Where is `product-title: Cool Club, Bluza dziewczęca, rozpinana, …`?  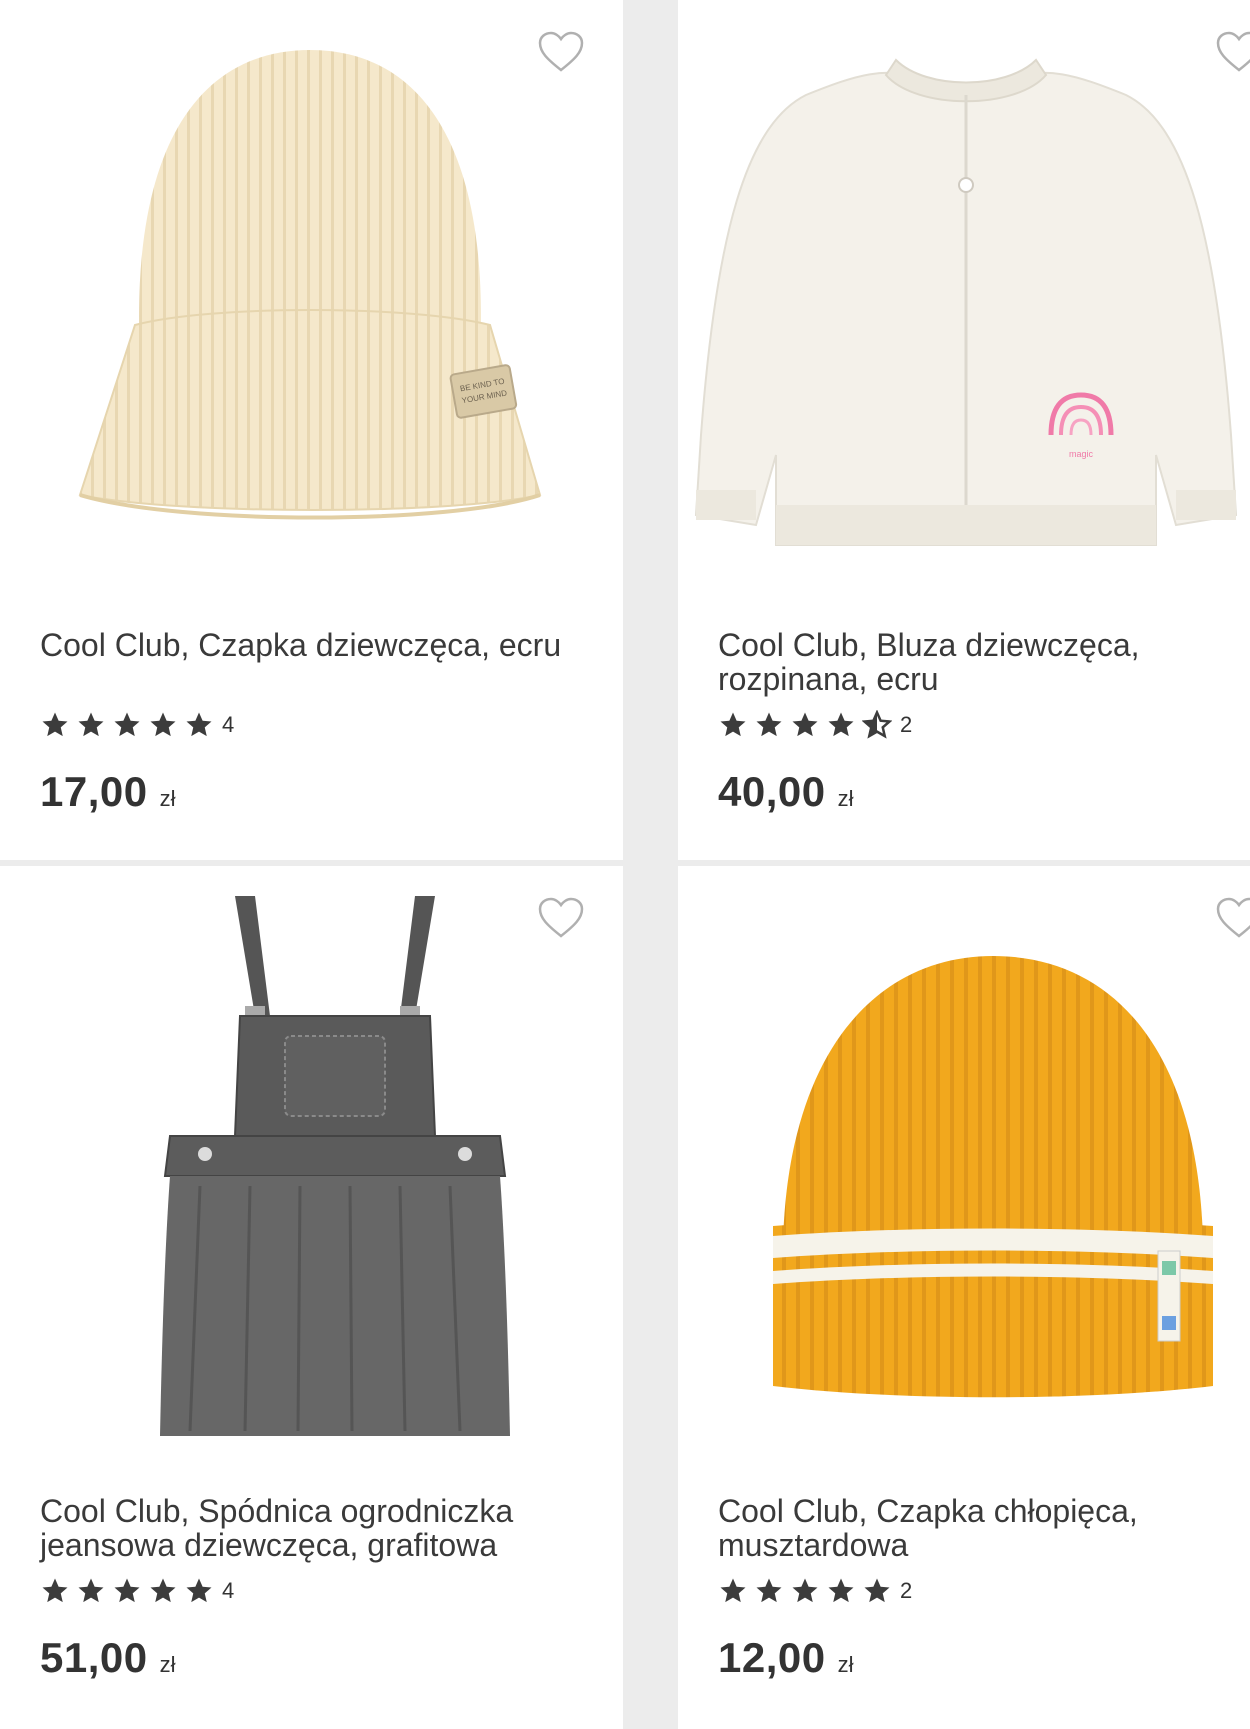 product-title: Cool Club, Bluza dziewczęca, rozpinana, … is located at coordinates (983, 662).